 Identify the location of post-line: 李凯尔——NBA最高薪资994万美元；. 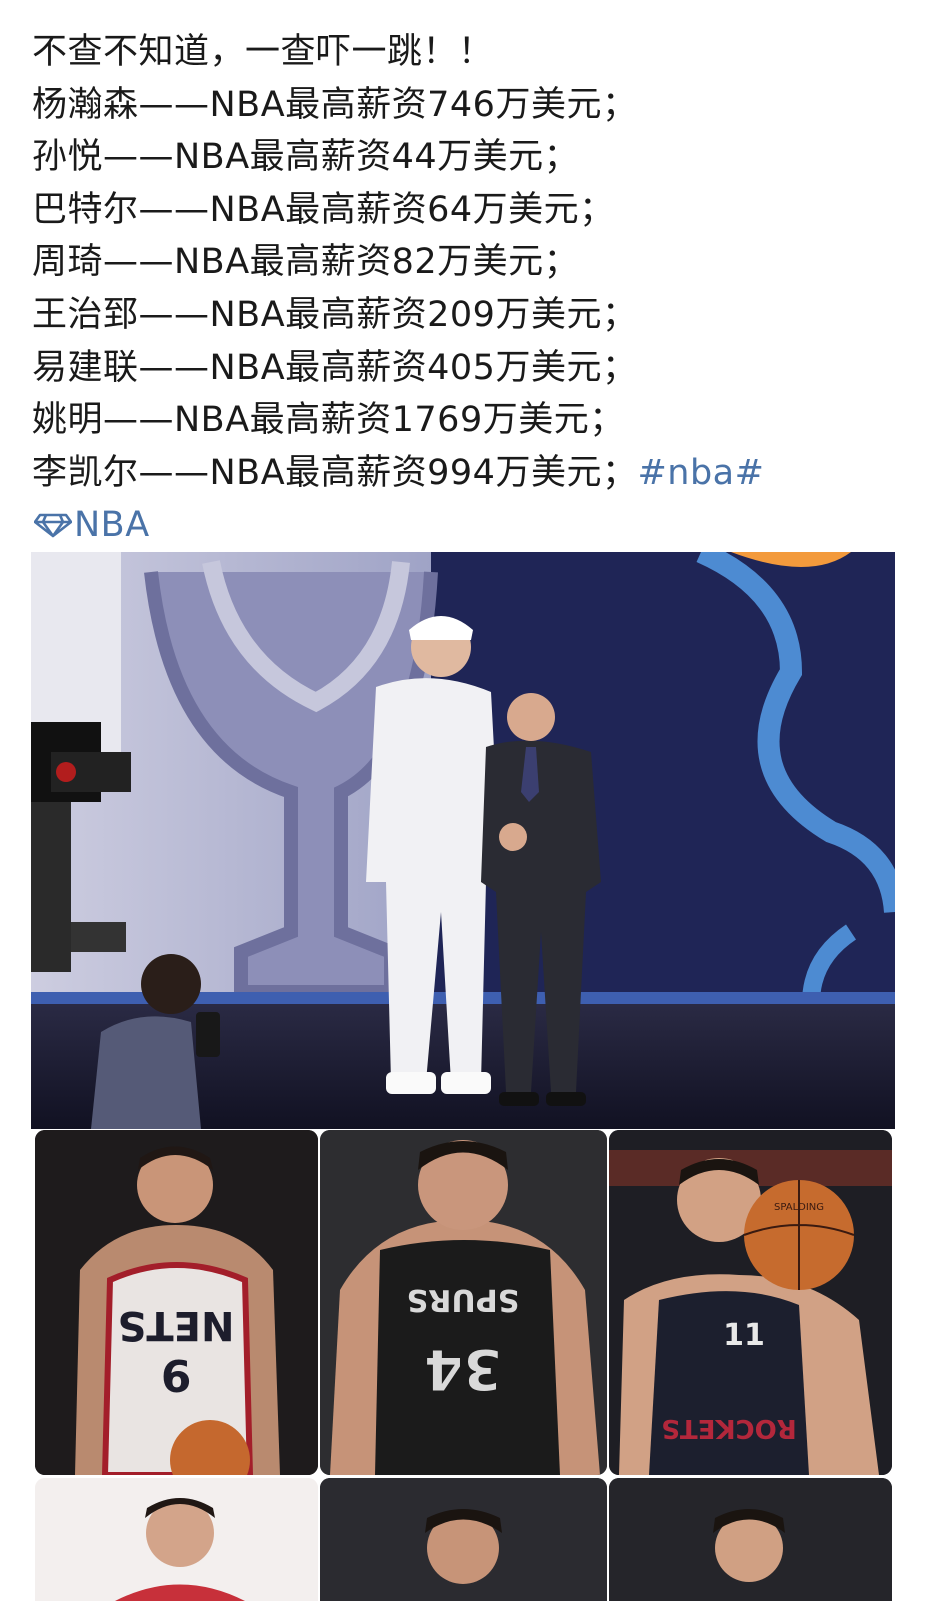
(335, 472).